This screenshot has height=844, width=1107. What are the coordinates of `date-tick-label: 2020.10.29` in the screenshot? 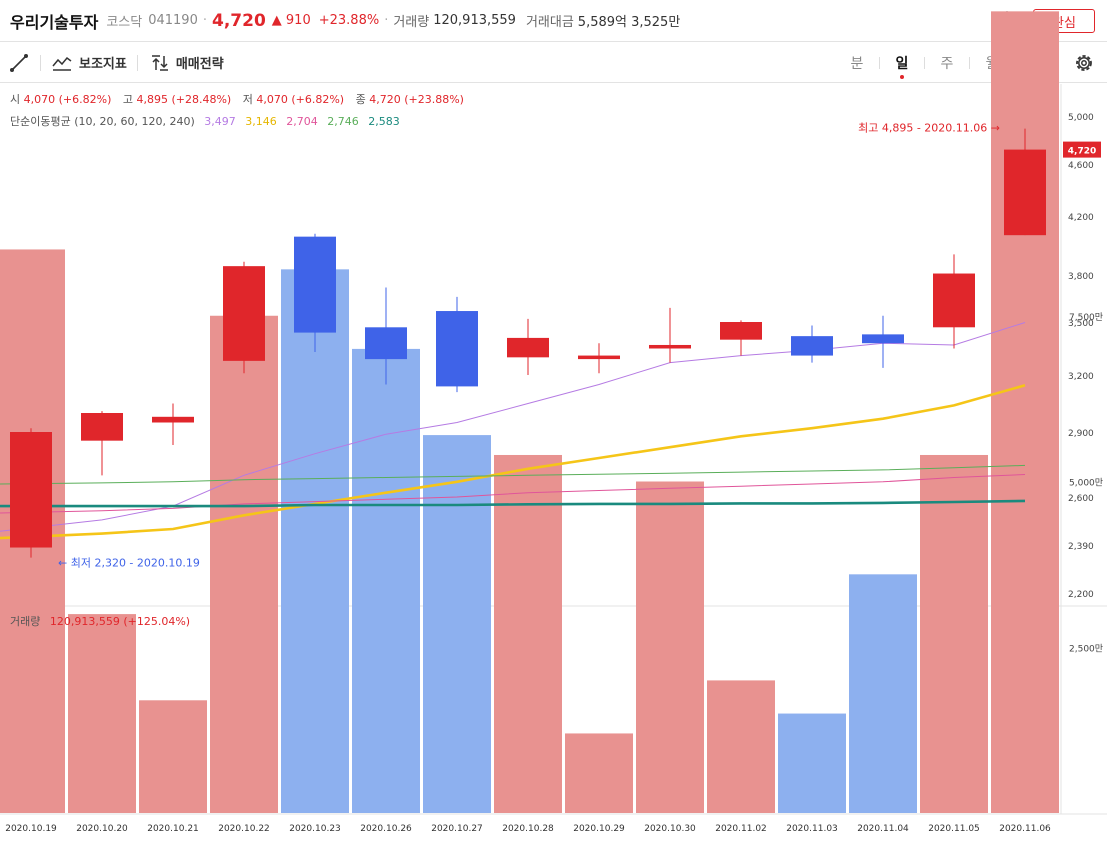 It's located at (599, 829).